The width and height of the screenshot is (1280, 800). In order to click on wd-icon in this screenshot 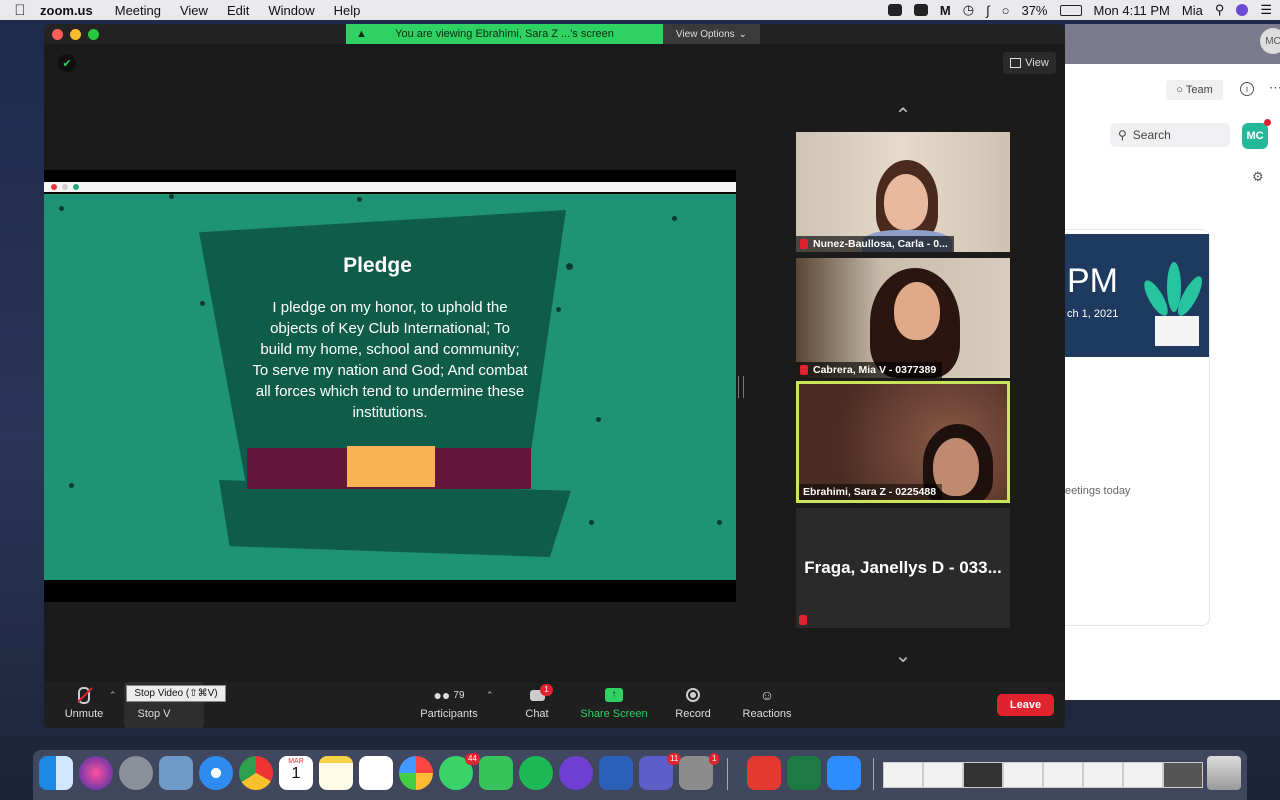, I will do `click(920, 10)`.